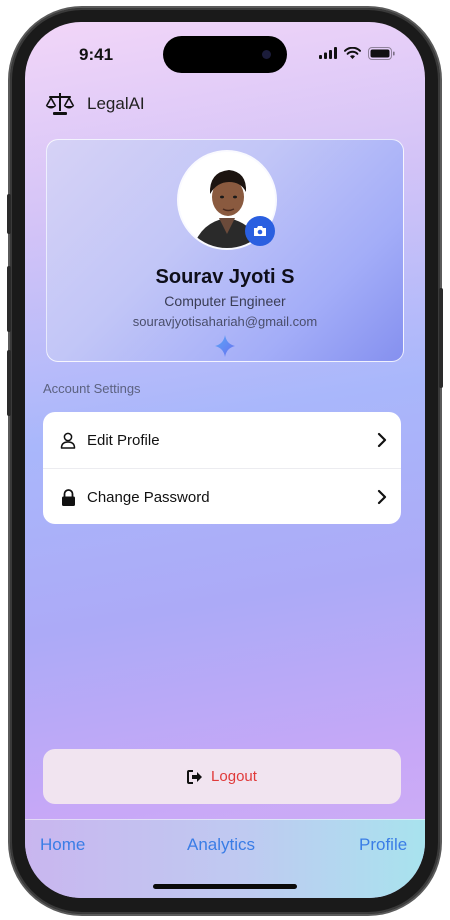 The width and height of the screenshot is (450, 920). What do you see at coordinates (148, 497) in the screenshot?
I see `change-password-label: Change Password` at bounding box center [148, 497].